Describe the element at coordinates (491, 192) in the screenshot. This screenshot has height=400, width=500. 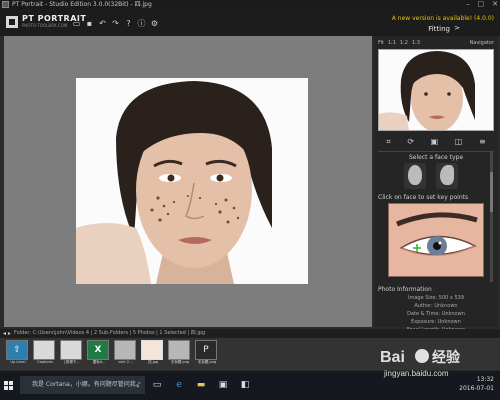
I see `scrollbar-thumb` at that location.